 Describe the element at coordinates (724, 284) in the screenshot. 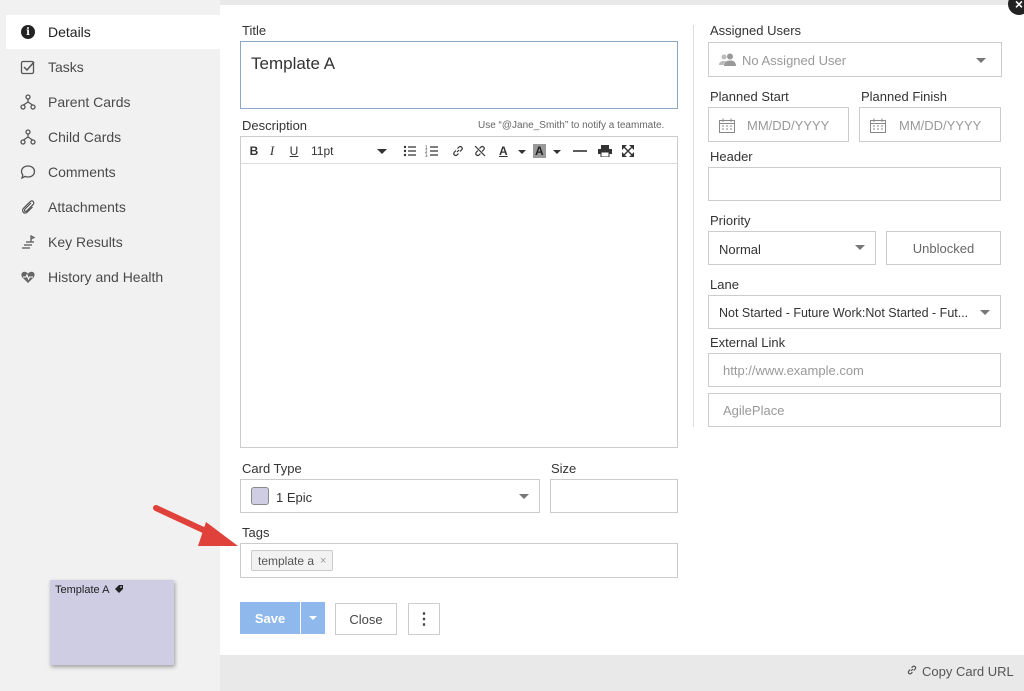

I see `lane-label: Lane` at that location.